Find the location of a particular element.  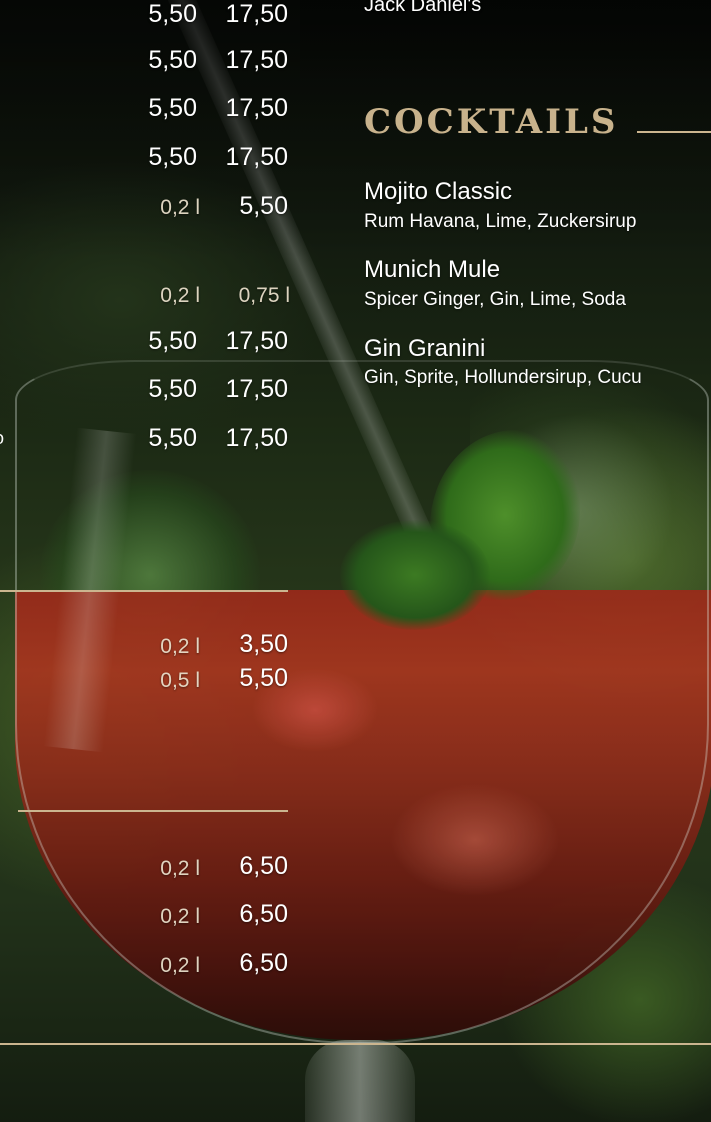

cocktail-ingredients: Rum Havana, Lime, Zuckersirup is located at coordinates (500, 221).